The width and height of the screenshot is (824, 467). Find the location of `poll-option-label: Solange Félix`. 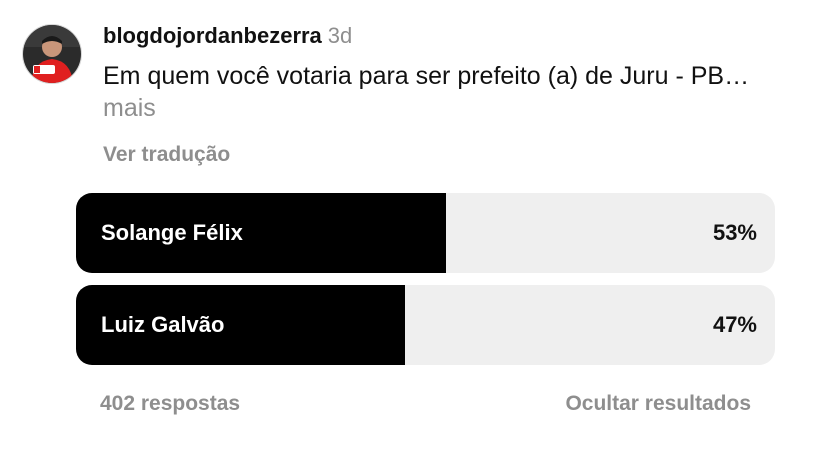

poll-option-label: Solange Félix is located at coordinates (172, 232).